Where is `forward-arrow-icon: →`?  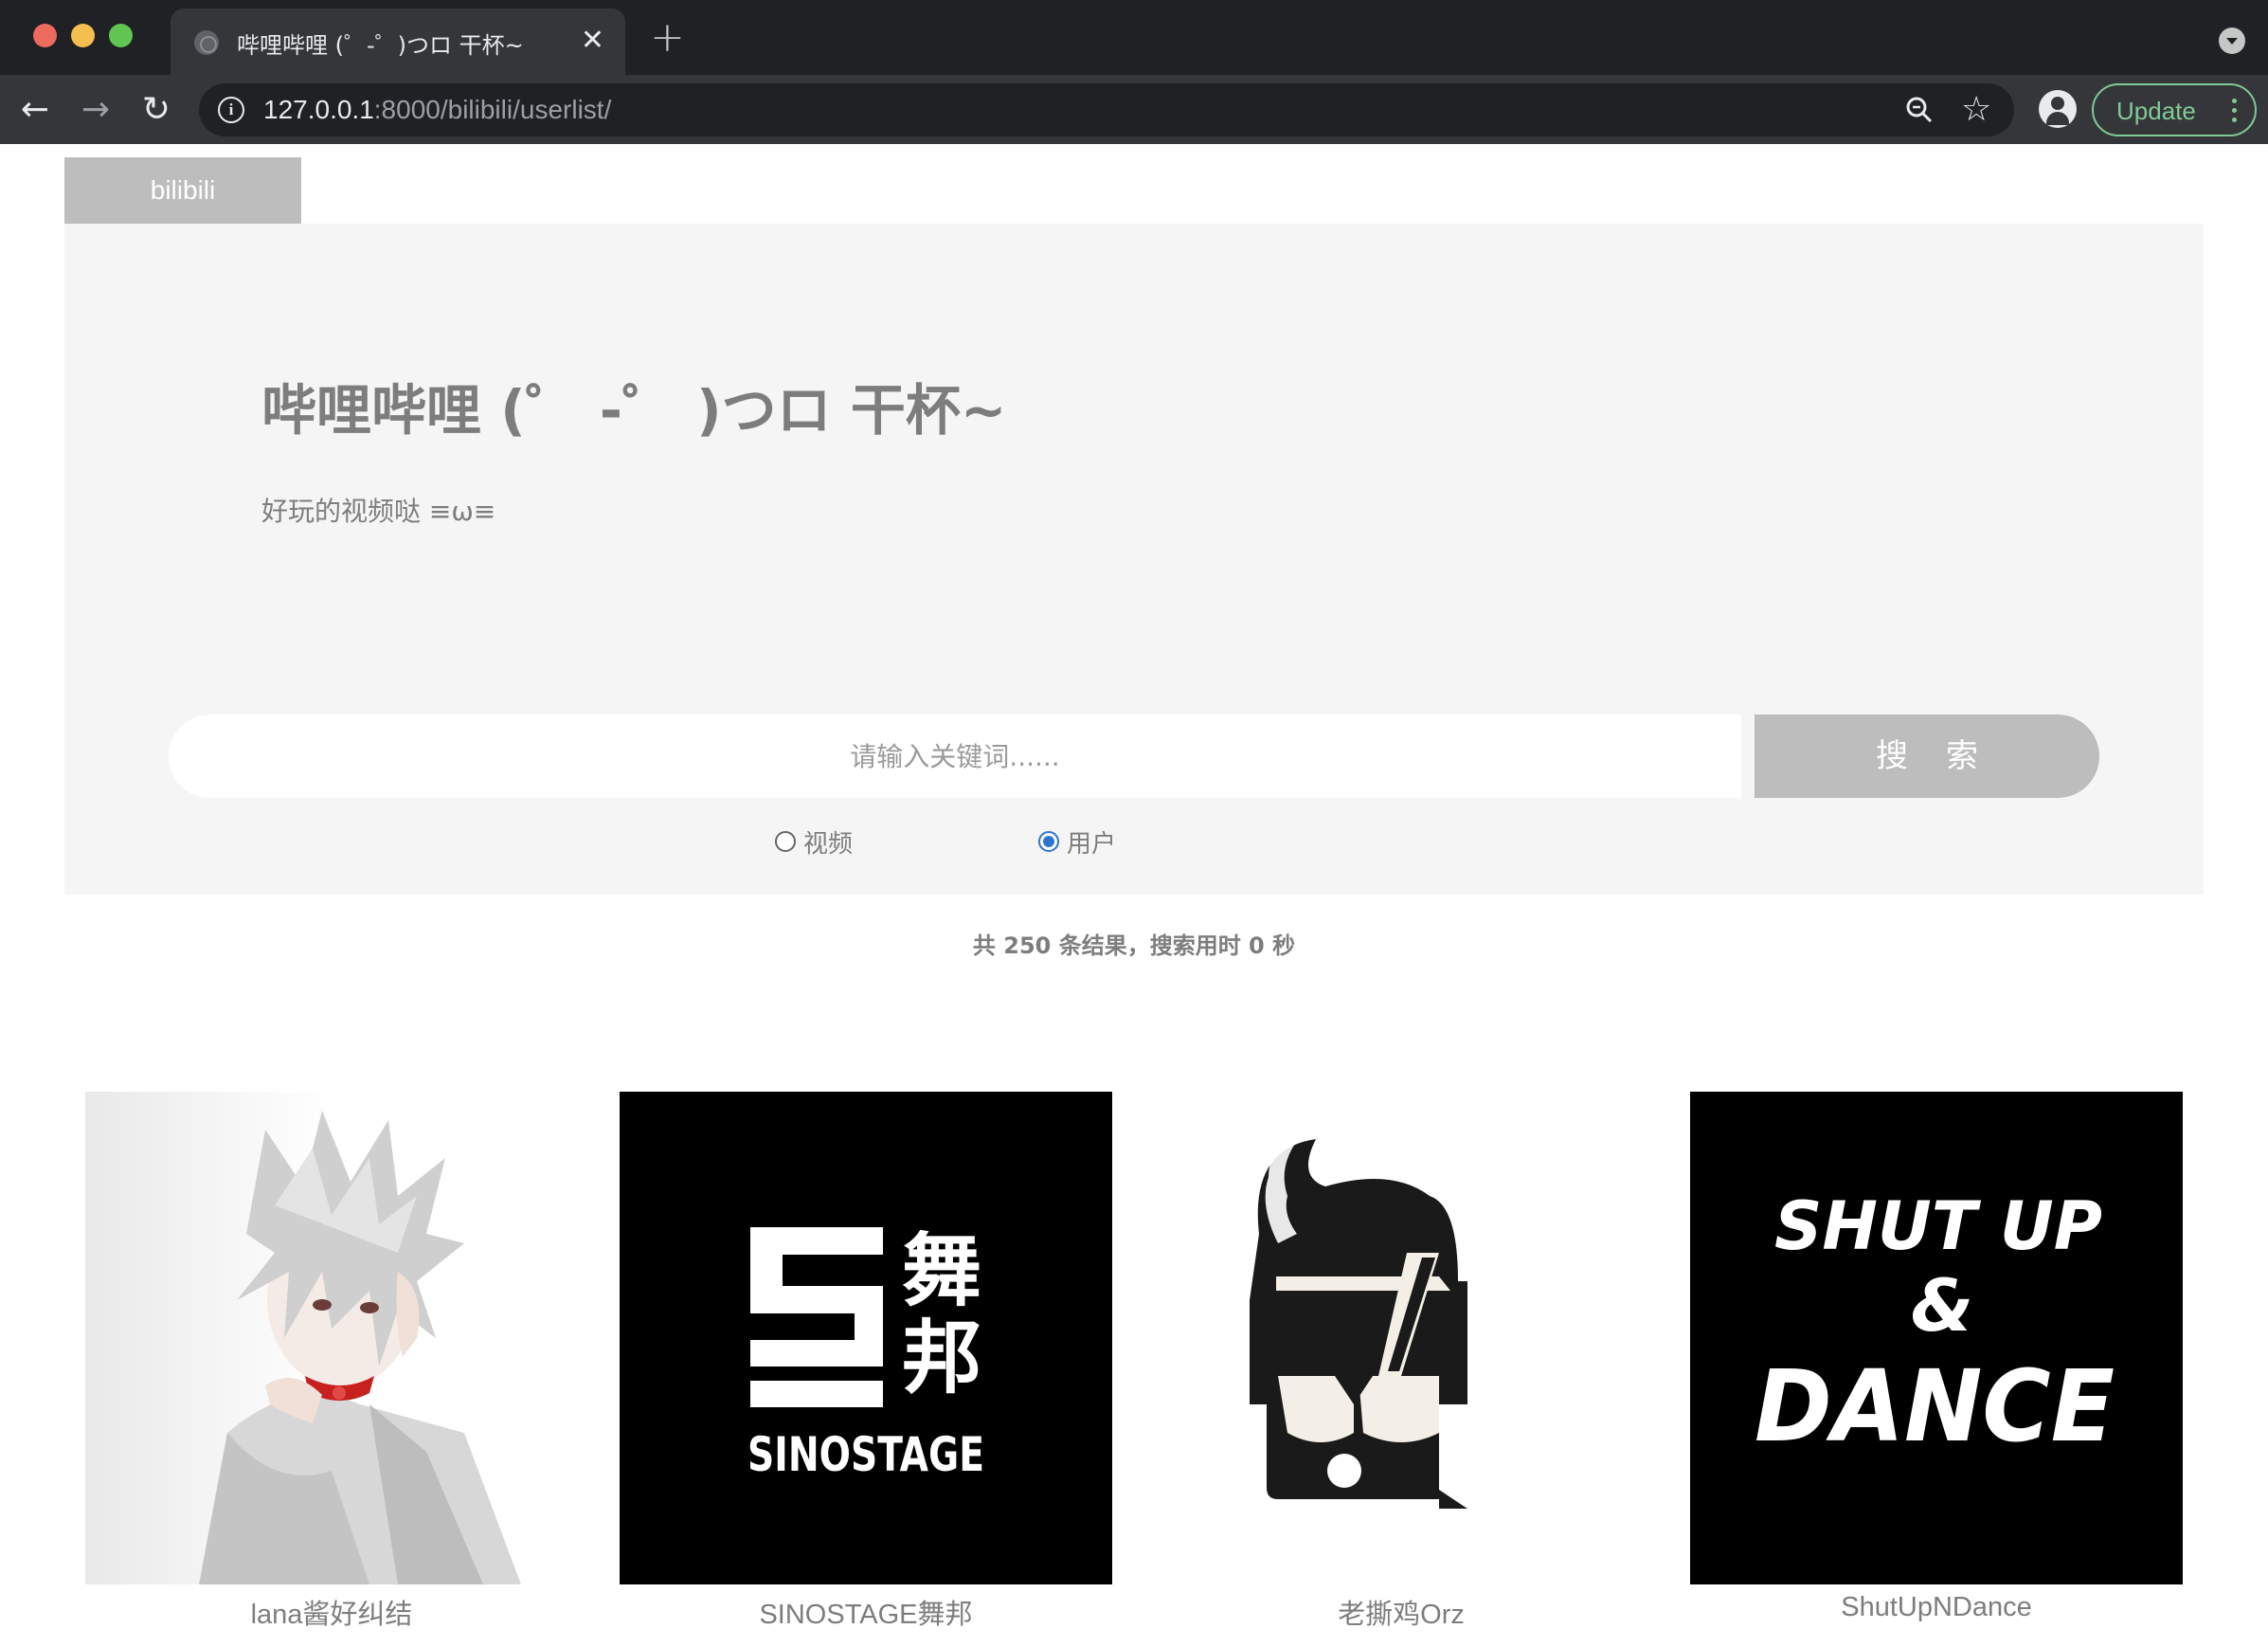 forward-arrow-icon: → is located at coordinates (95, 110).